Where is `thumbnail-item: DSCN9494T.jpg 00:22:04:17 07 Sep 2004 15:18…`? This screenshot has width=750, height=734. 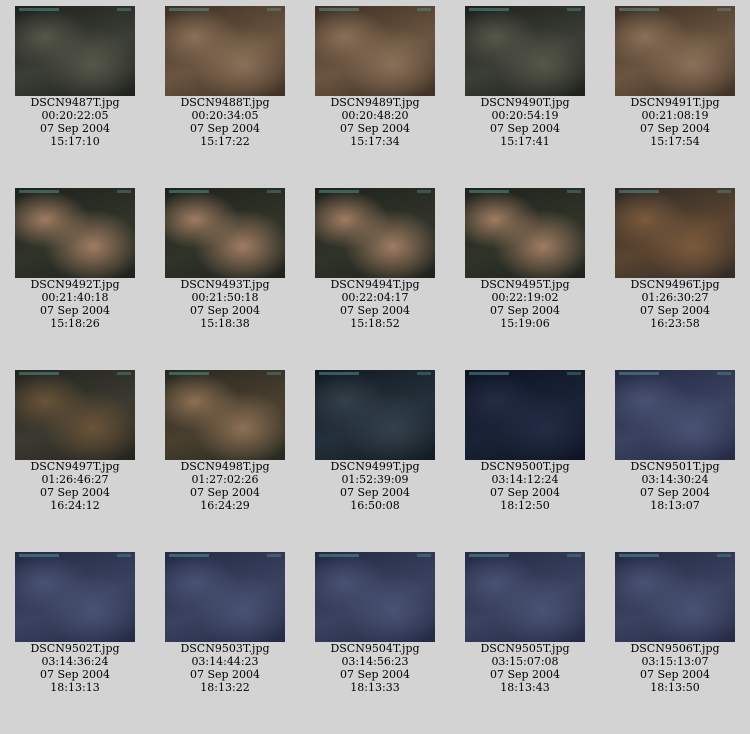
thumbnail-item: DSCN9494T.jpg 00:22:04:17 07 Sep 2004 15:18… is located at coordinates (375, 259).